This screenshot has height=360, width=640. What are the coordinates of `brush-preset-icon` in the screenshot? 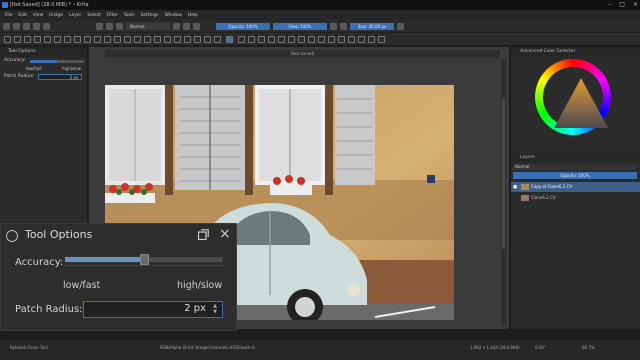 It's located at (119, 26).